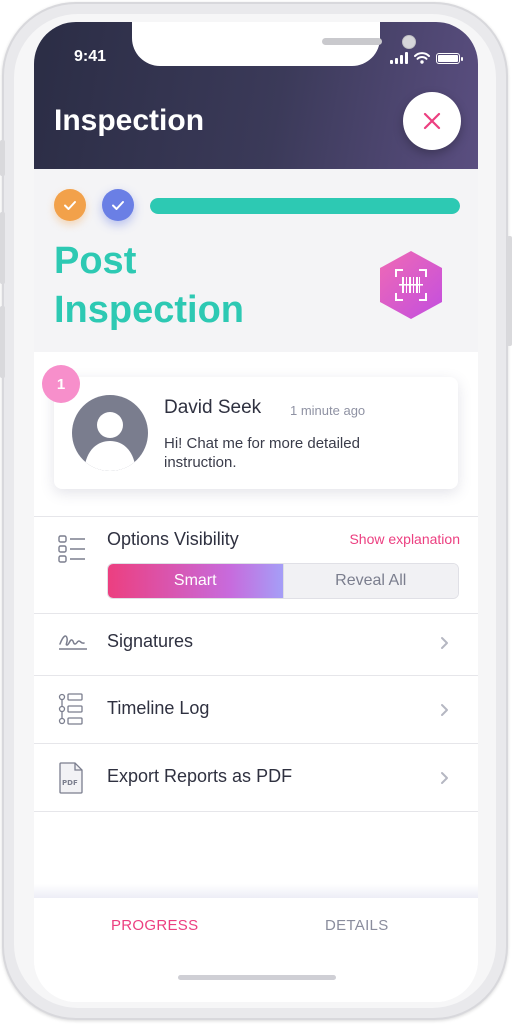  I want to click on progress-bar, so click(305, 206).